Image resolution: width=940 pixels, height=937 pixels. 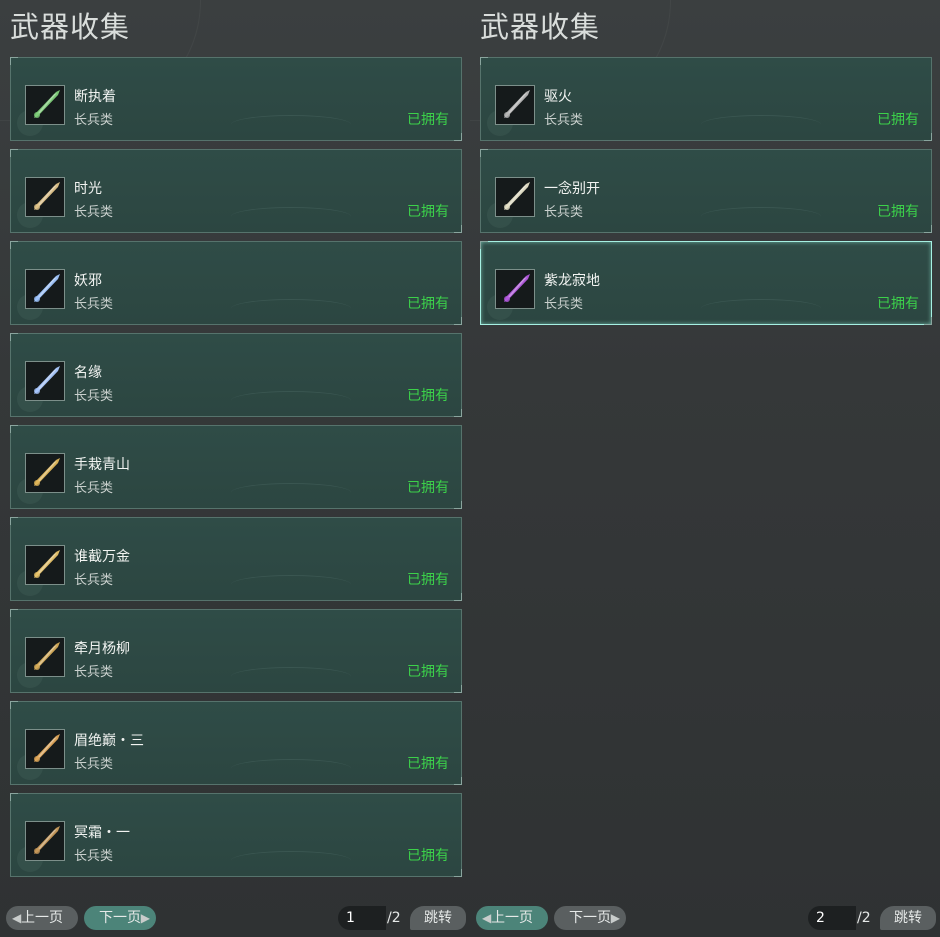 I want to click on weapon-list: 驱火 长兵类 已拥有 一念别开 长兵类 已拥有 紫龙寂地 长兵类 已拥有, so click(x=707, y=195).